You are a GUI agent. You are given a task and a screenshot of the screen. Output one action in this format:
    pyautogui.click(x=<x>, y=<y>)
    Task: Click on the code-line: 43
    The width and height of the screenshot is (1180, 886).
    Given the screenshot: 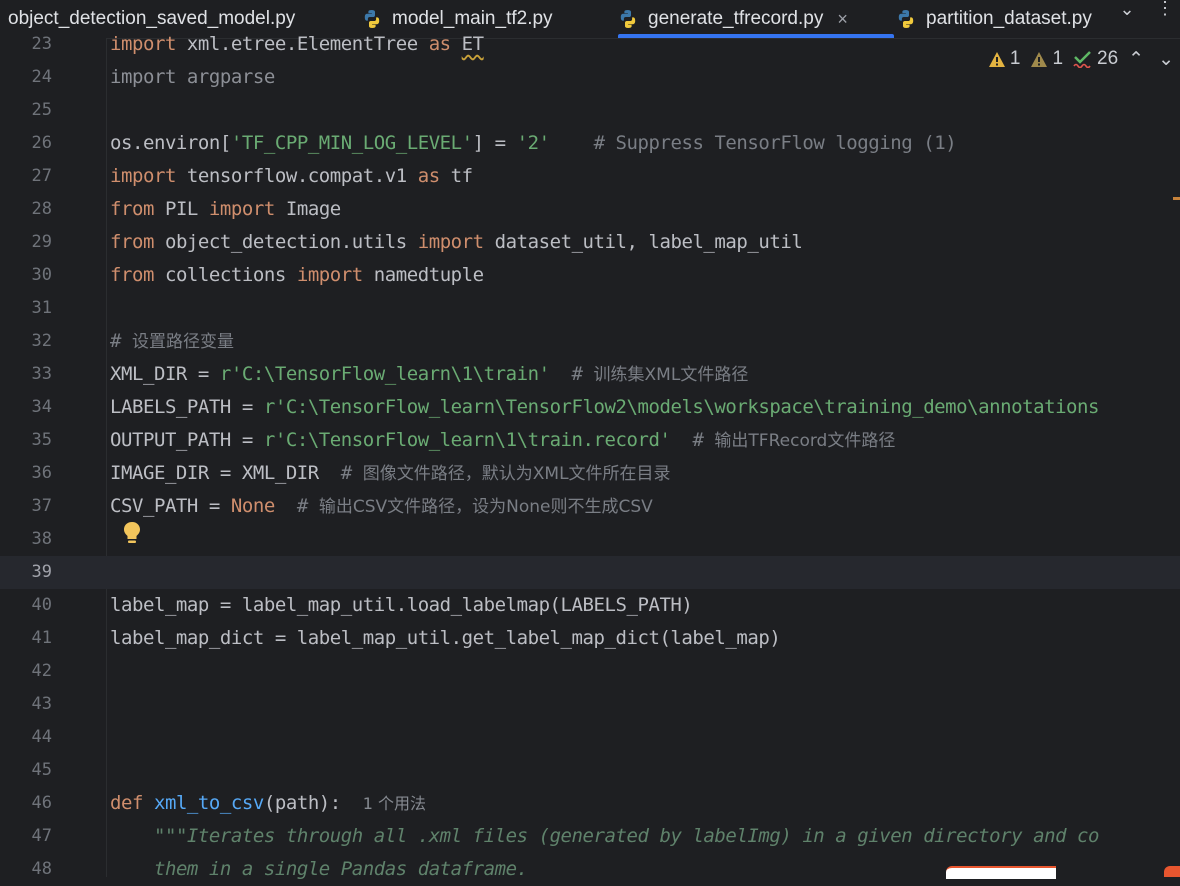 What is the action you would take?
    pyautogui.click(x=590, y=704)
    